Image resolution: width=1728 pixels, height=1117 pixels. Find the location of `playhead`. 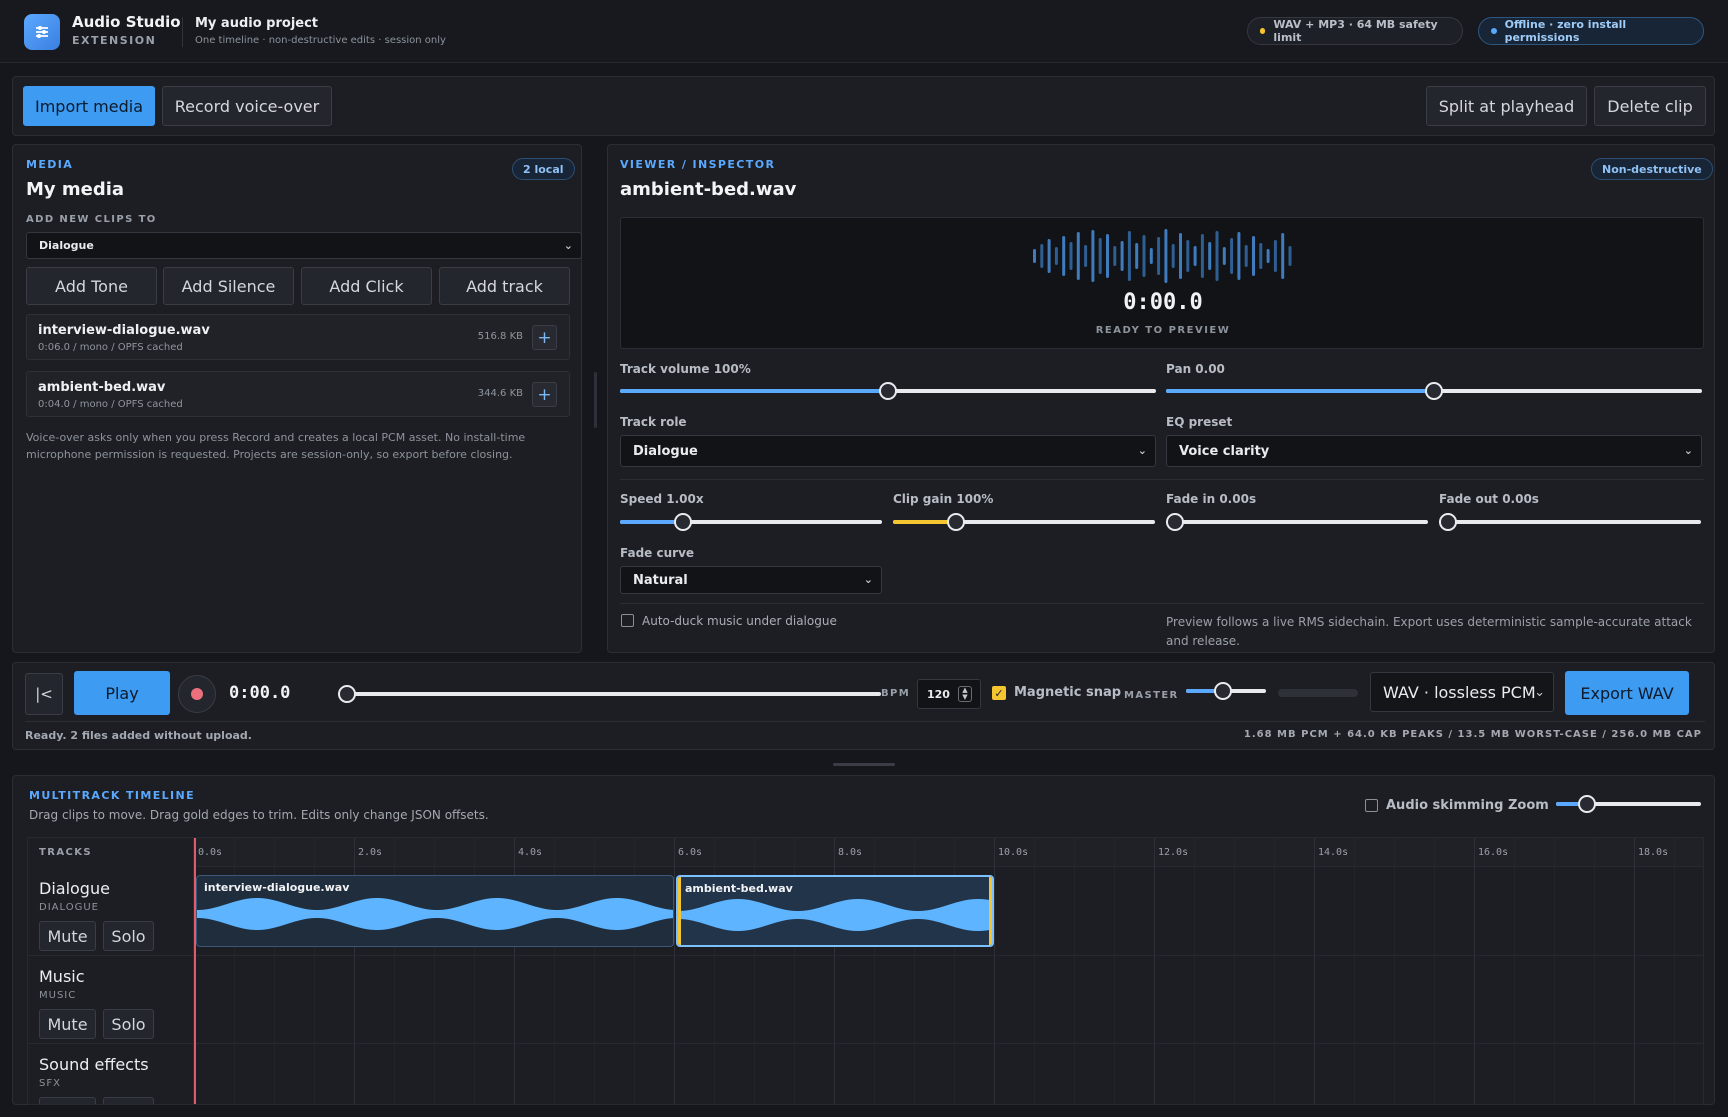

playhead is located at coordinates (195, 971).